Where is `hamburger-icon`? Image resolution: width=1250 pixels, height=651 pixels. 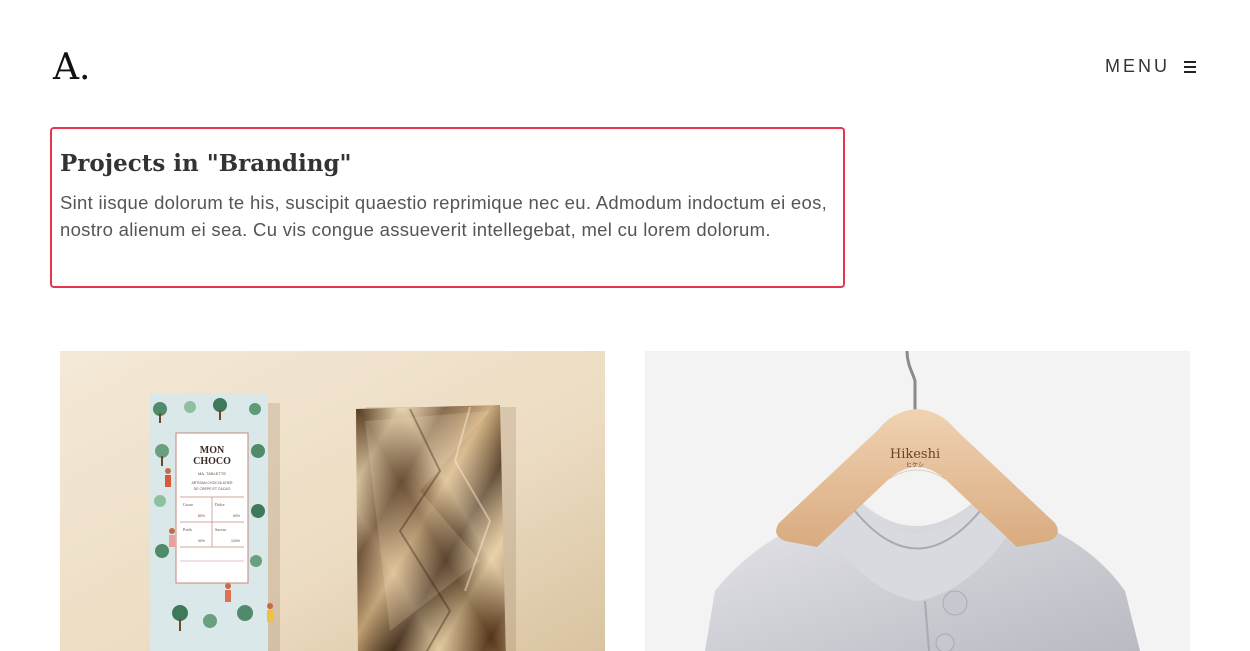
hamburger-icon is located at coordinates (1190, 66).